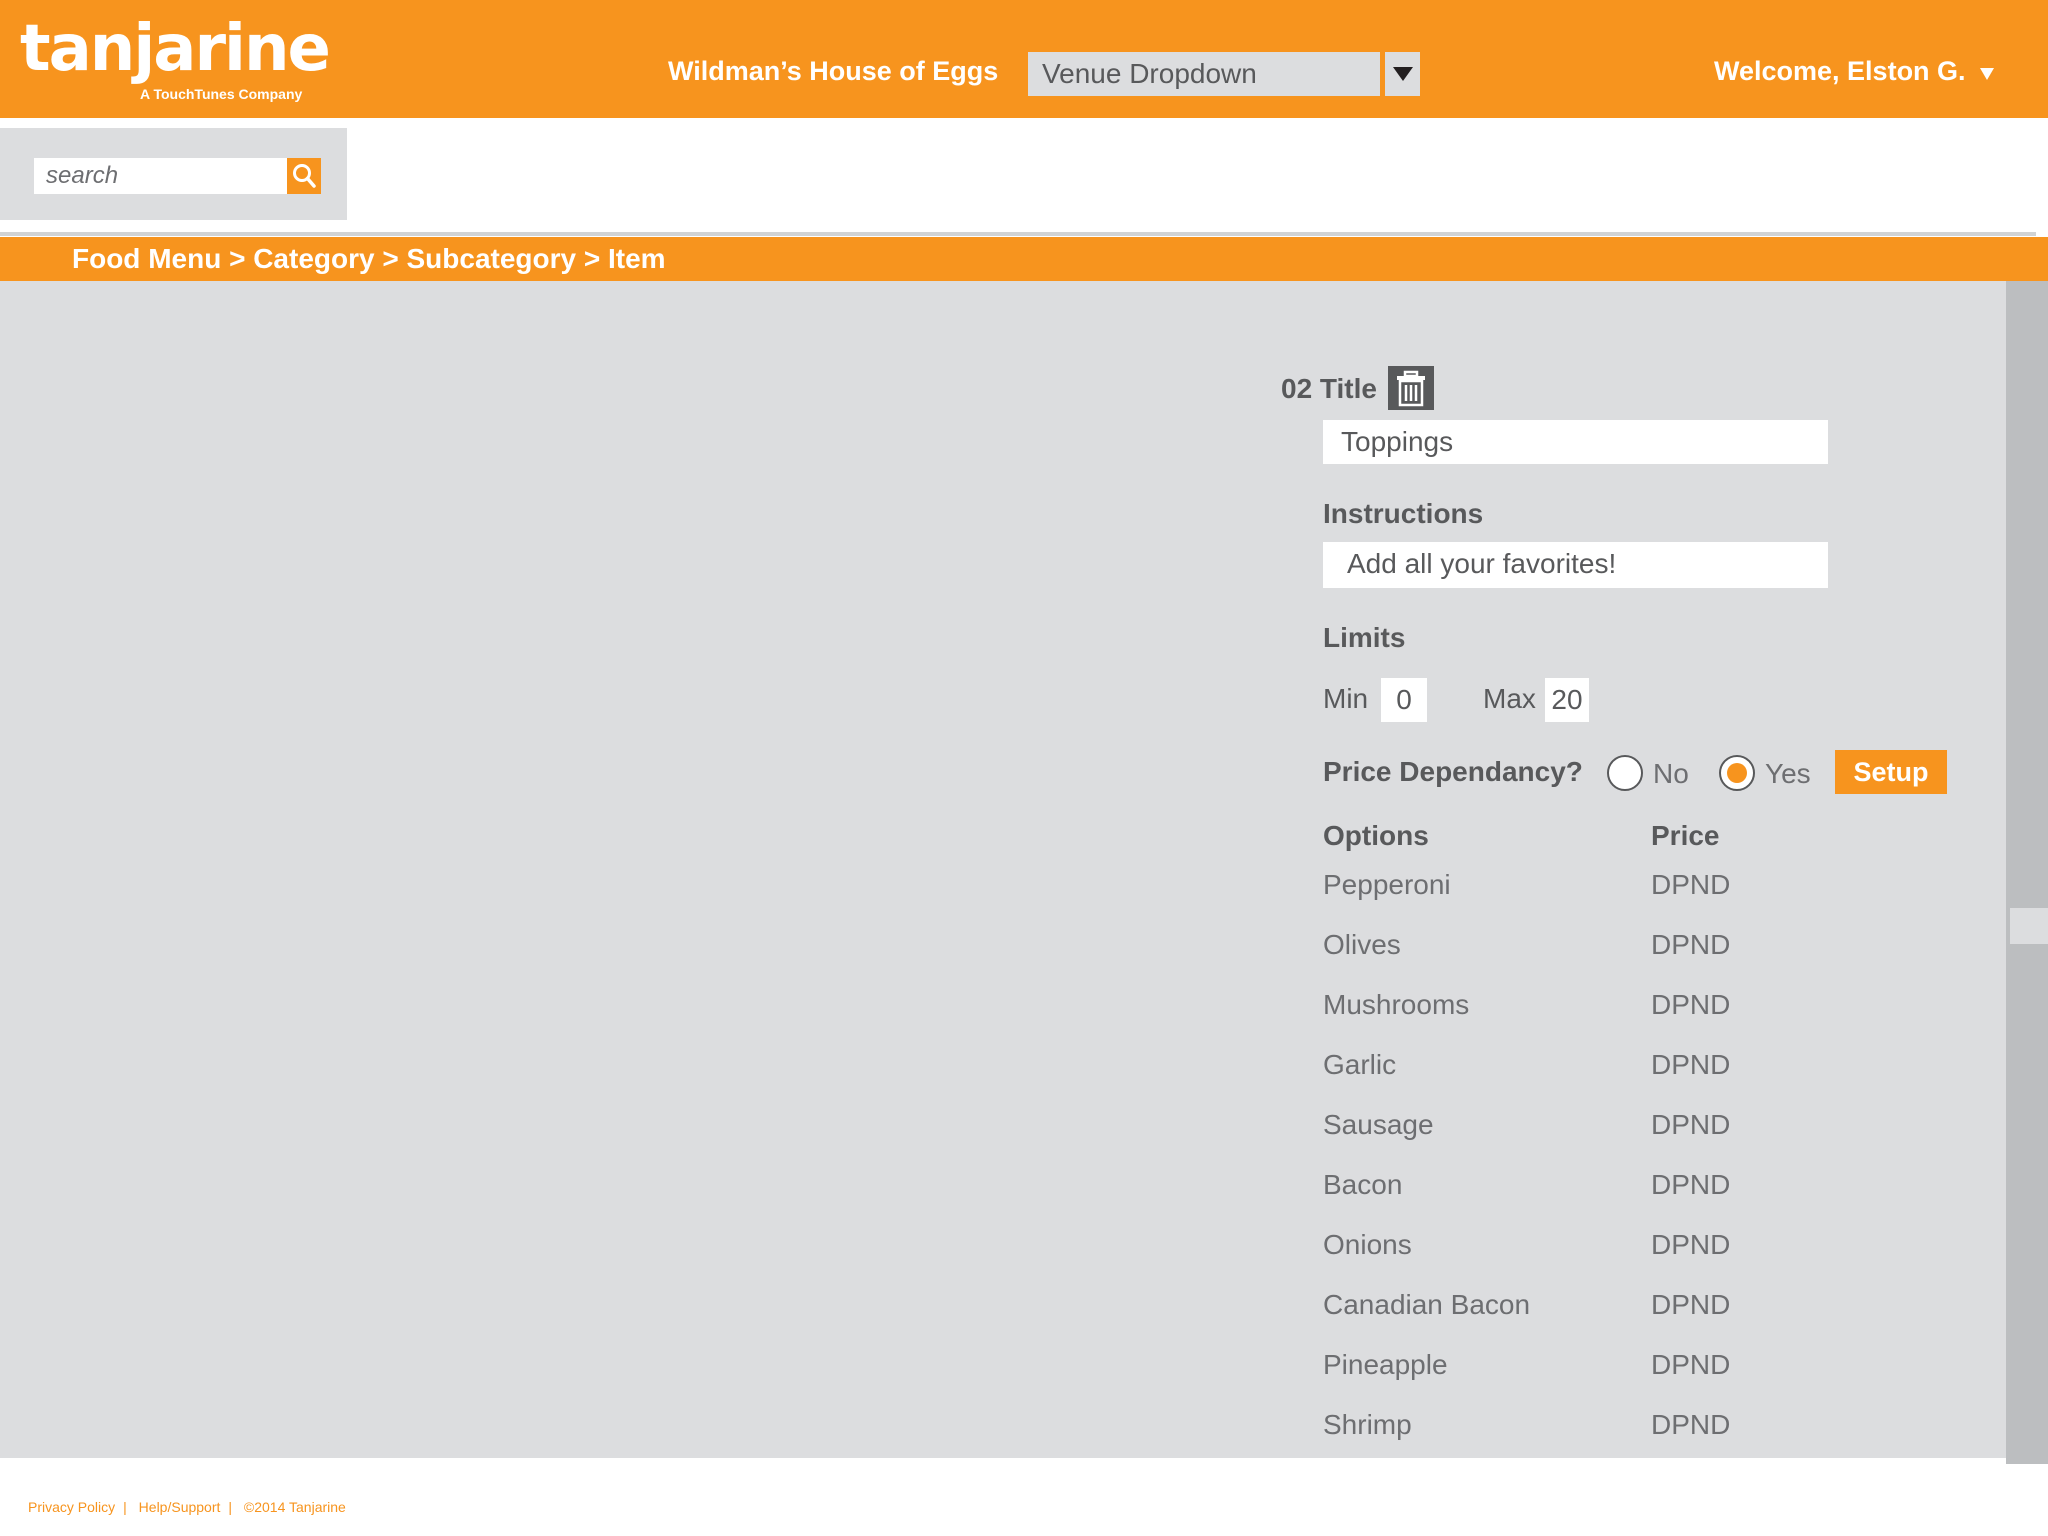 The height and width of the screenshot is (1536, 2048). What do you see at coordinates (1378, 1124) in the screenshot?
I see `option-name: Sausage` at bounding box center [1378, 1124].